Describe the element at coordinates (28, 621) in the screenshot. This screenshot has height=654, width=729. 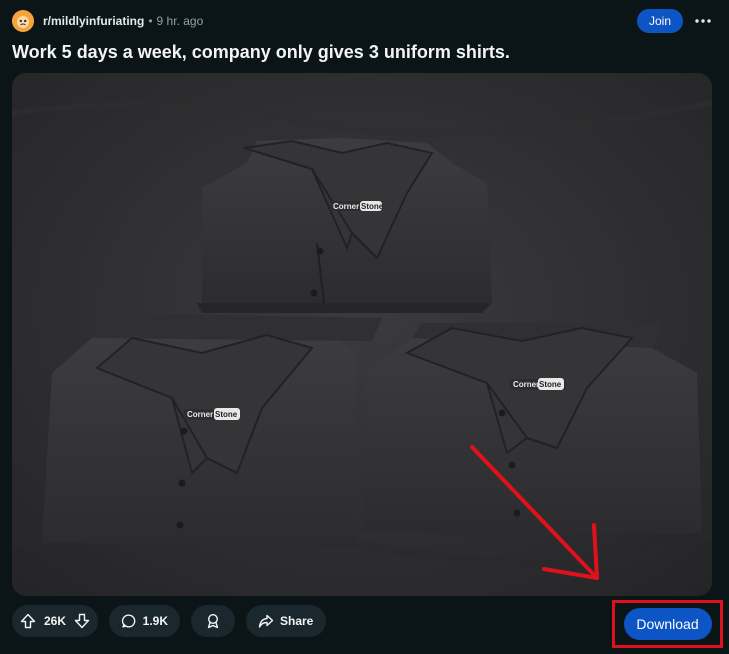
I see `upvote-icon` at that location.